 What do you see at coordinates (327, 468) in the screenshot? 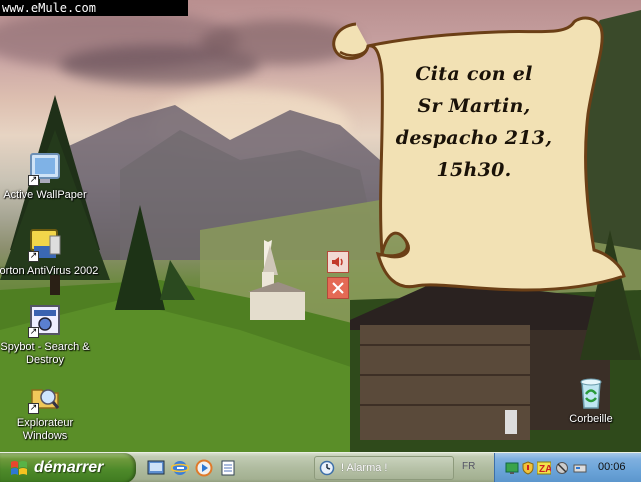
I see `alarm-clock-icon` at bounding box center [327, 468].